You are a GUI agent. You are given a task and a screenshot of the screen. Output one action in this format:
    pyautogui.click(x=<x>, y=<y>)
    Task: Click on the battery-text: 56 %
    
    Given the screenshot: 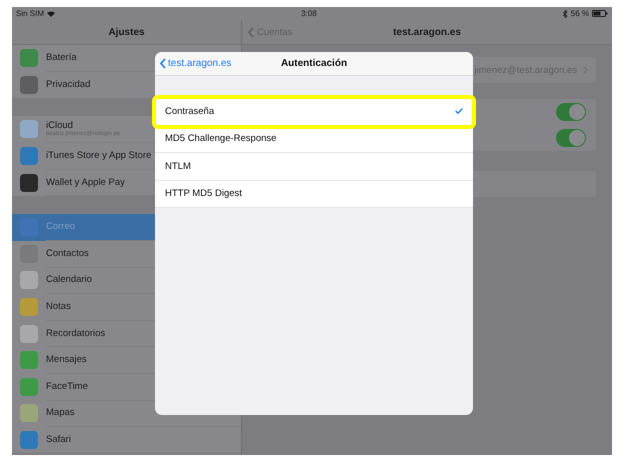 What is the action you would take?
    pyautogui.click(x=585, y=13)
    